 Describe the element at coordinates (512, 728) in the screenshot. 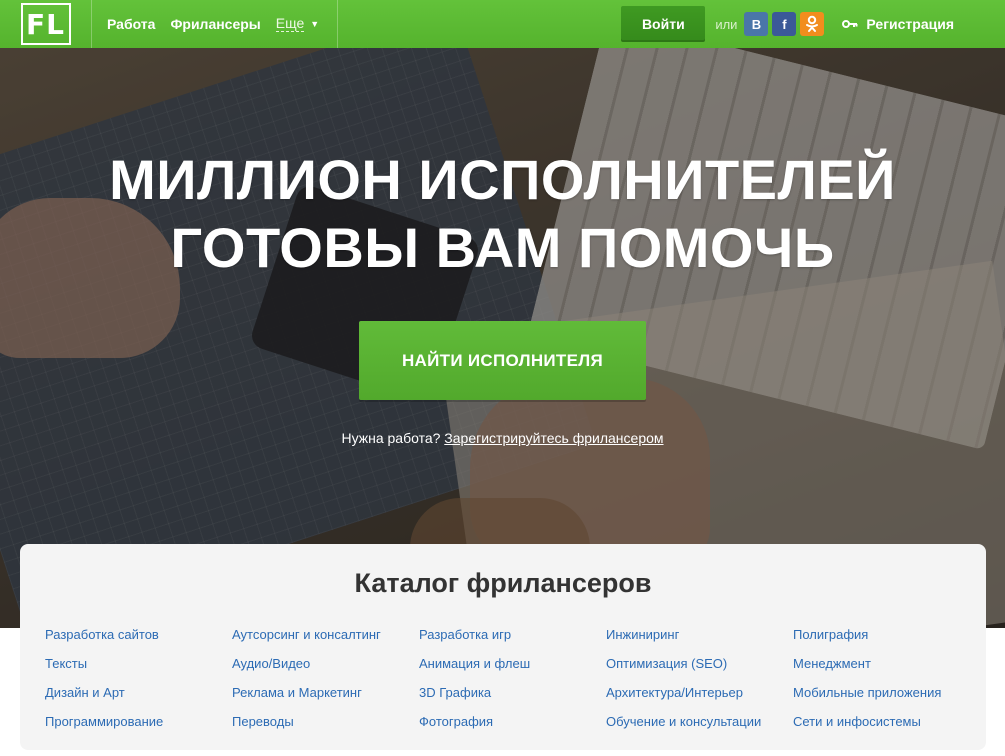

I see `catalog-link: Фотография` at that location.